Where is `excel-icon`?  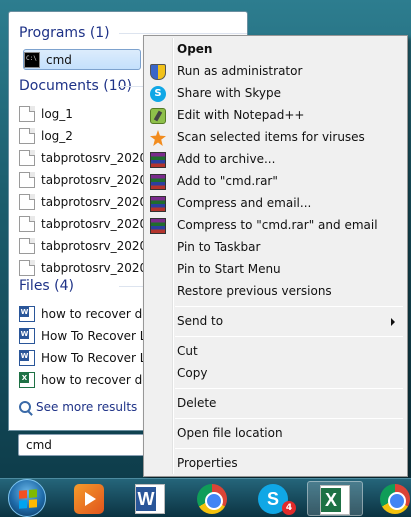 excel-icon is located at coordinates (335, 500).